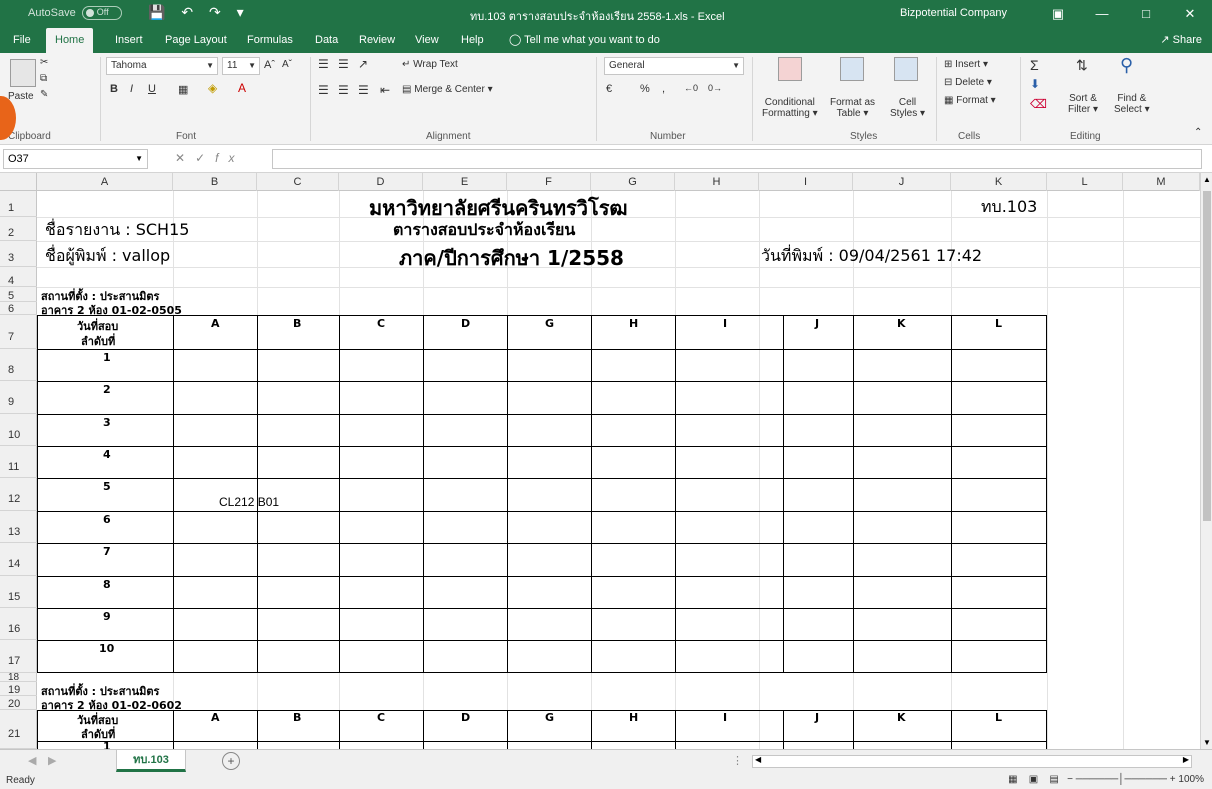 This screenshot has width=1212, height=789. Describe the element at coordinates (249, 502) in the screenshot. I see `exam-entry: CL212 B01` at that location.